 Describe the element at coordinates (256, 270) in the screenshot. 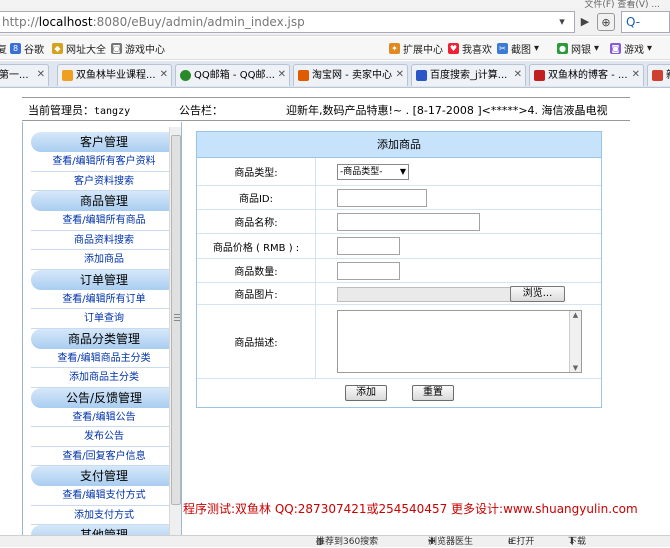

I see `product-quantity-label: 商品数量:` at that location.